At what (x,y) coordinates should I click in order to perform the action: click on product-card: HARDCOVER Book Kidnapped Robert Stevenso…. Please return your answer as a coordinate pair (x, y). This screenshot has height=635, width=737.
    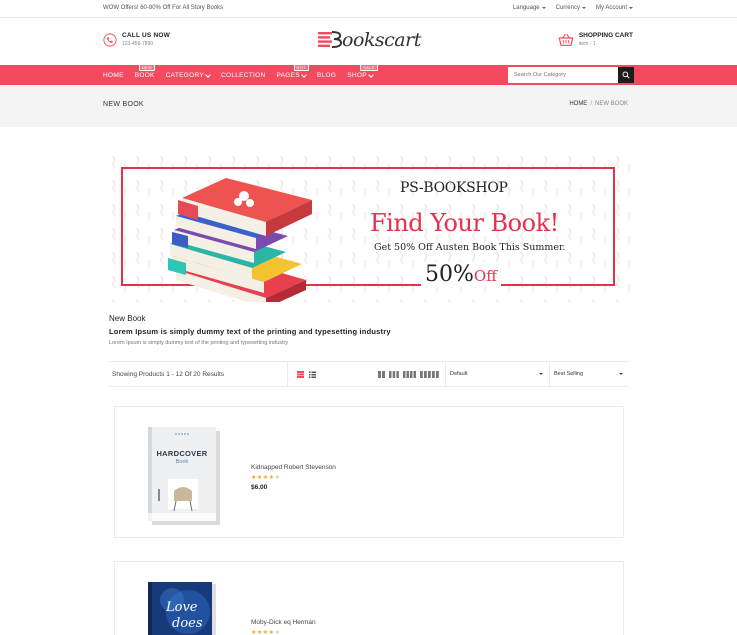
    Looking at the image, I should click on (369, 472).